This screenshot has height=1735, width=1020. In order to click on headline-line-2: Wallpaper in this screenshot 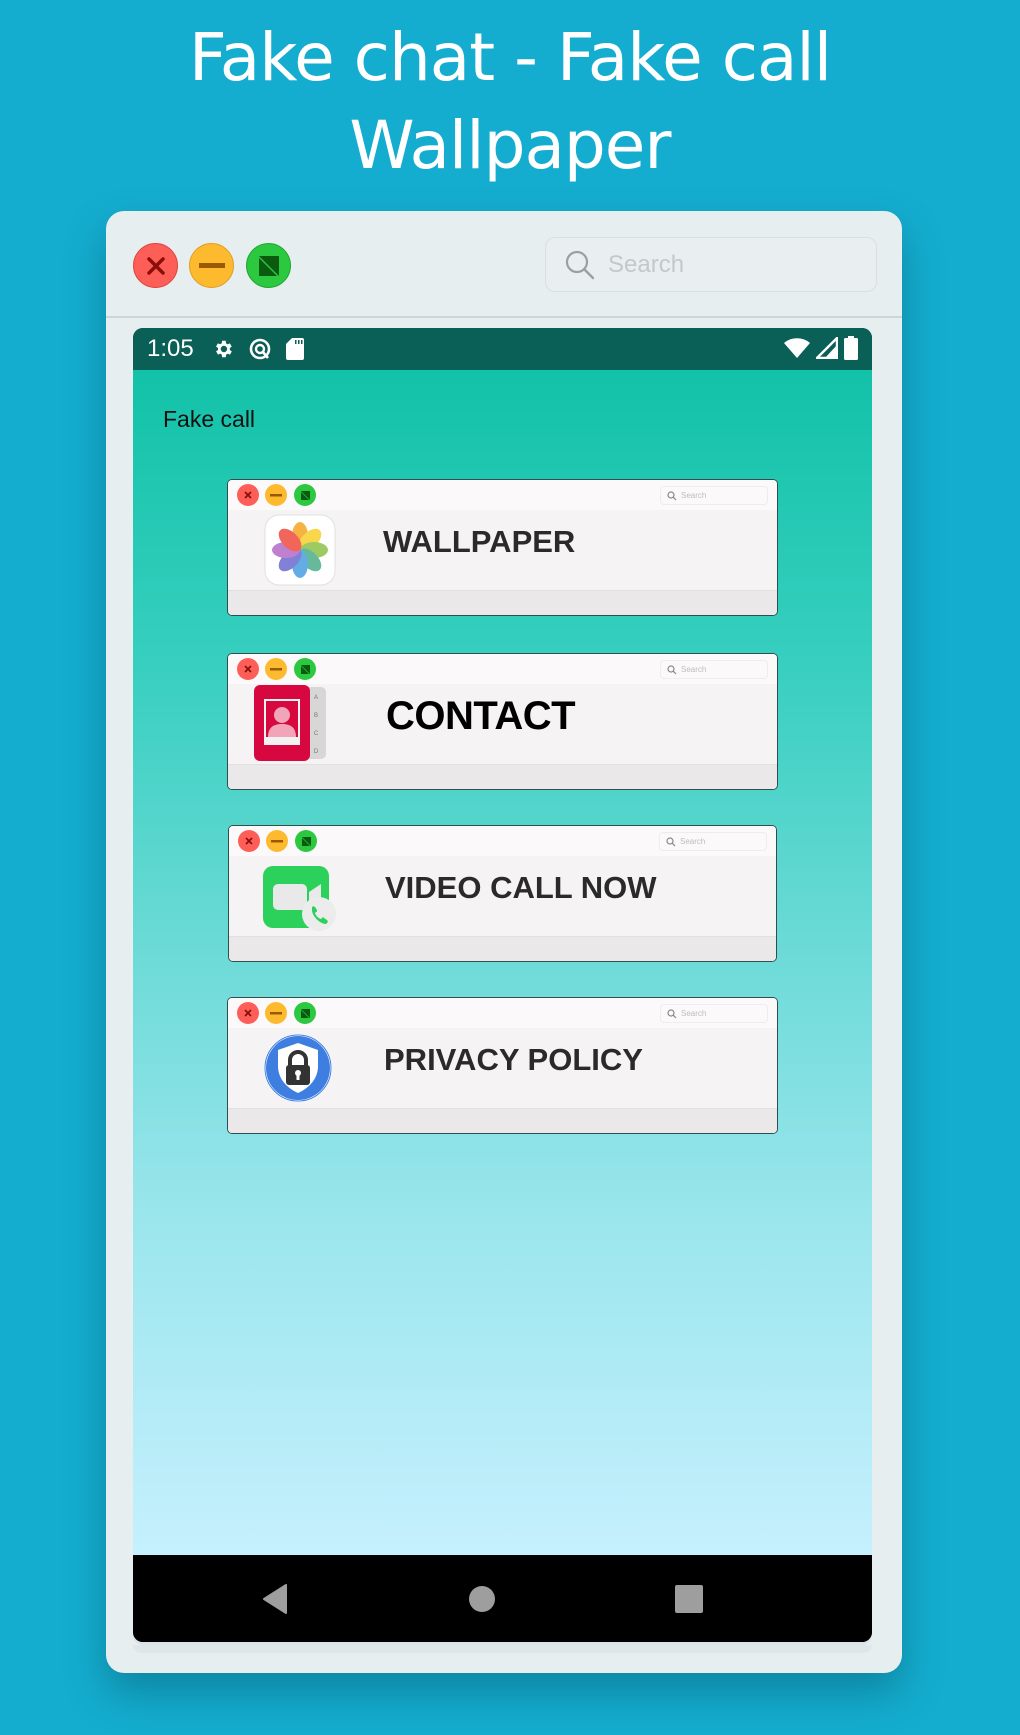, I will do `click(510, 145)`.